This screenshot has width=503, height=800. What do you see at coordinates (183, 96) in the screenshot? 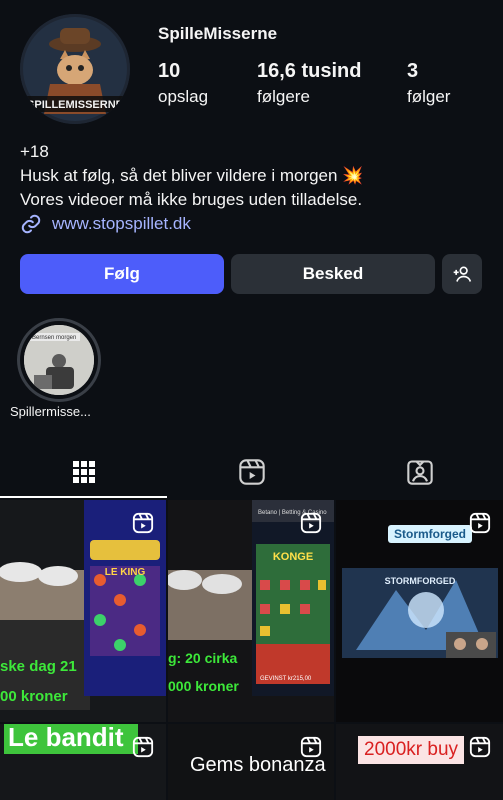
I see `stat-posts-label: opslag` at bounding box center [183, 96].